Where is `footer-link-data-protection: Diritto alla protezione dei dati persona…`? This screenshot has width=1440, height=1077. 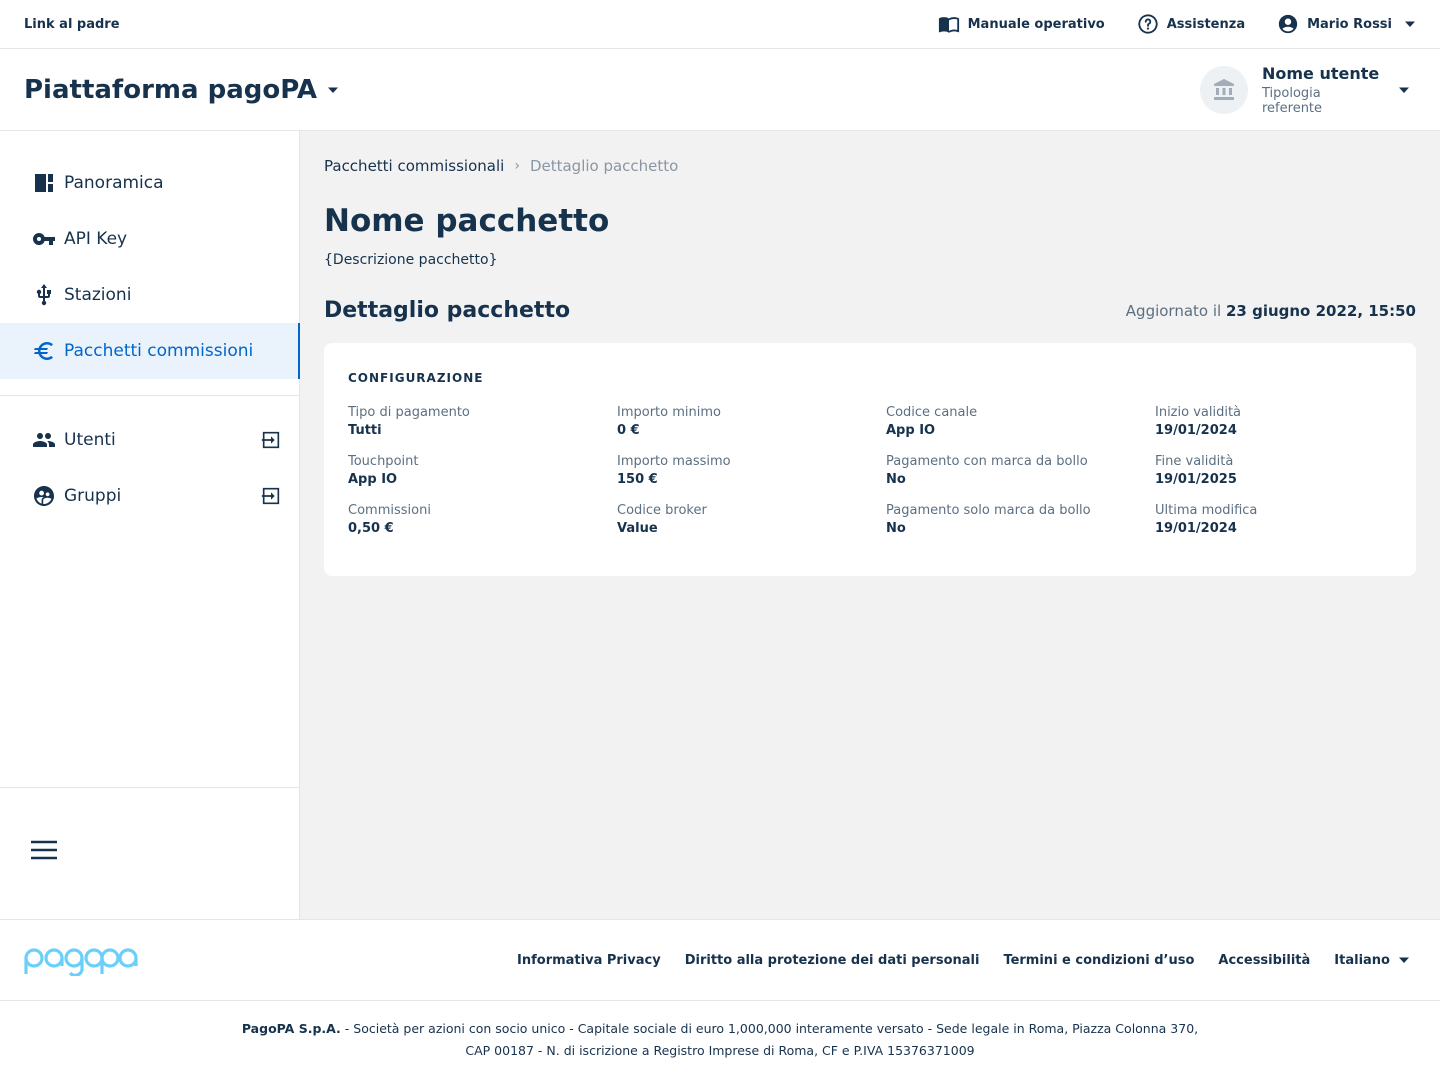
footer-link-data-protection: Diritto alla protezione dei dati persona… is located at coordinates (832, 960).